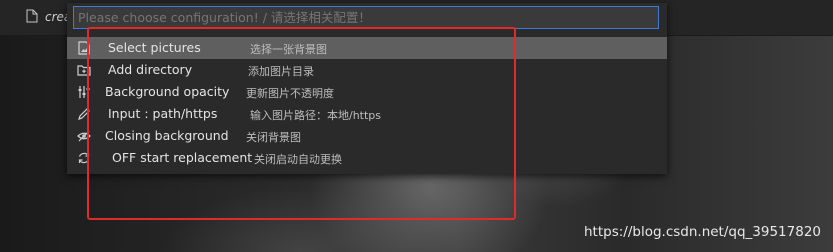 This screenshot has width=833, height=252. Describe the element at coordinates (366, 17) in the screenshot. I see `quick-pick-input` at that location.